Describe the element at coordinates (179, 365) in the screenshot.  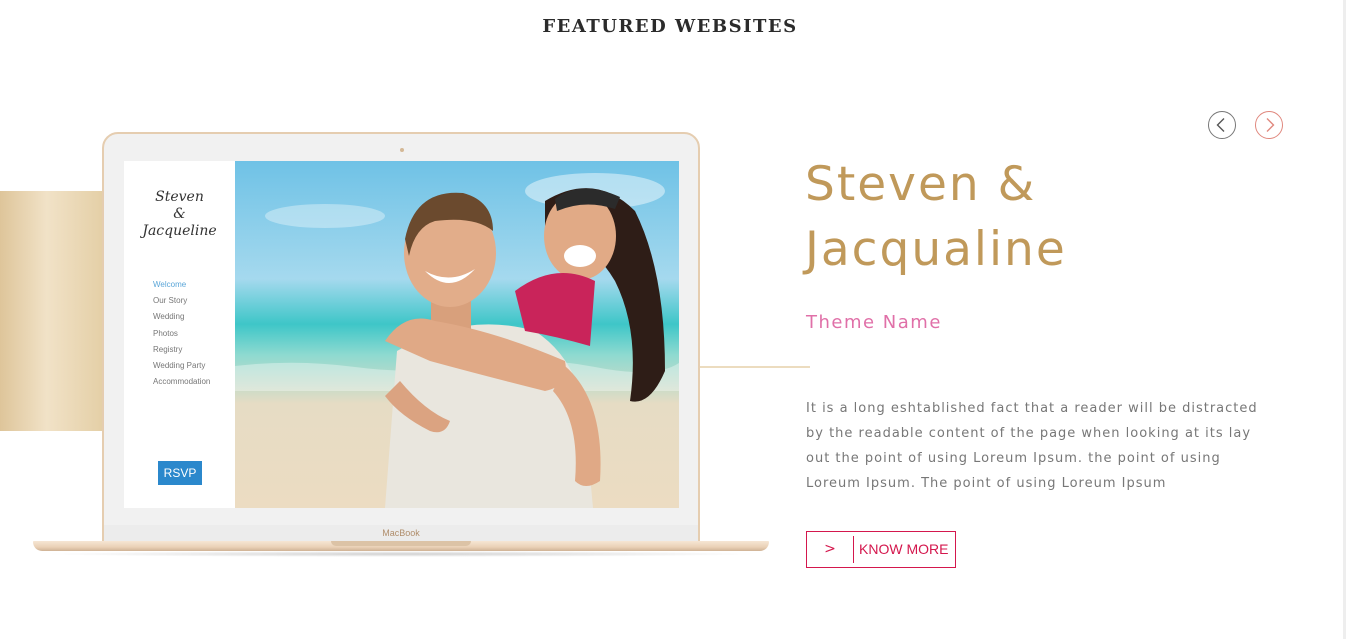
I see `preview-nav-wedding-party: Wedding Party` at that location.